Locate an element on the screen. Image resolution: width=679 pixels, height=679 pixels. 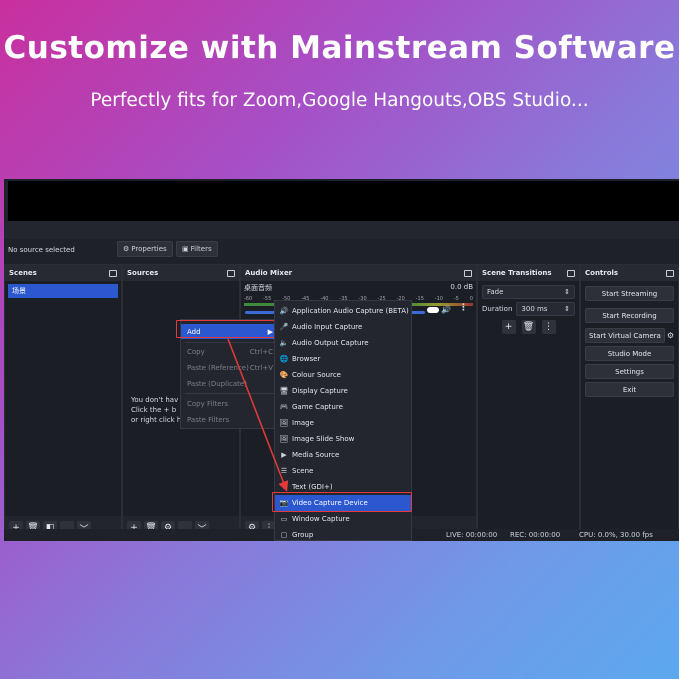
transitions-header: Scene Transitions is located at coordinates (528, 273).